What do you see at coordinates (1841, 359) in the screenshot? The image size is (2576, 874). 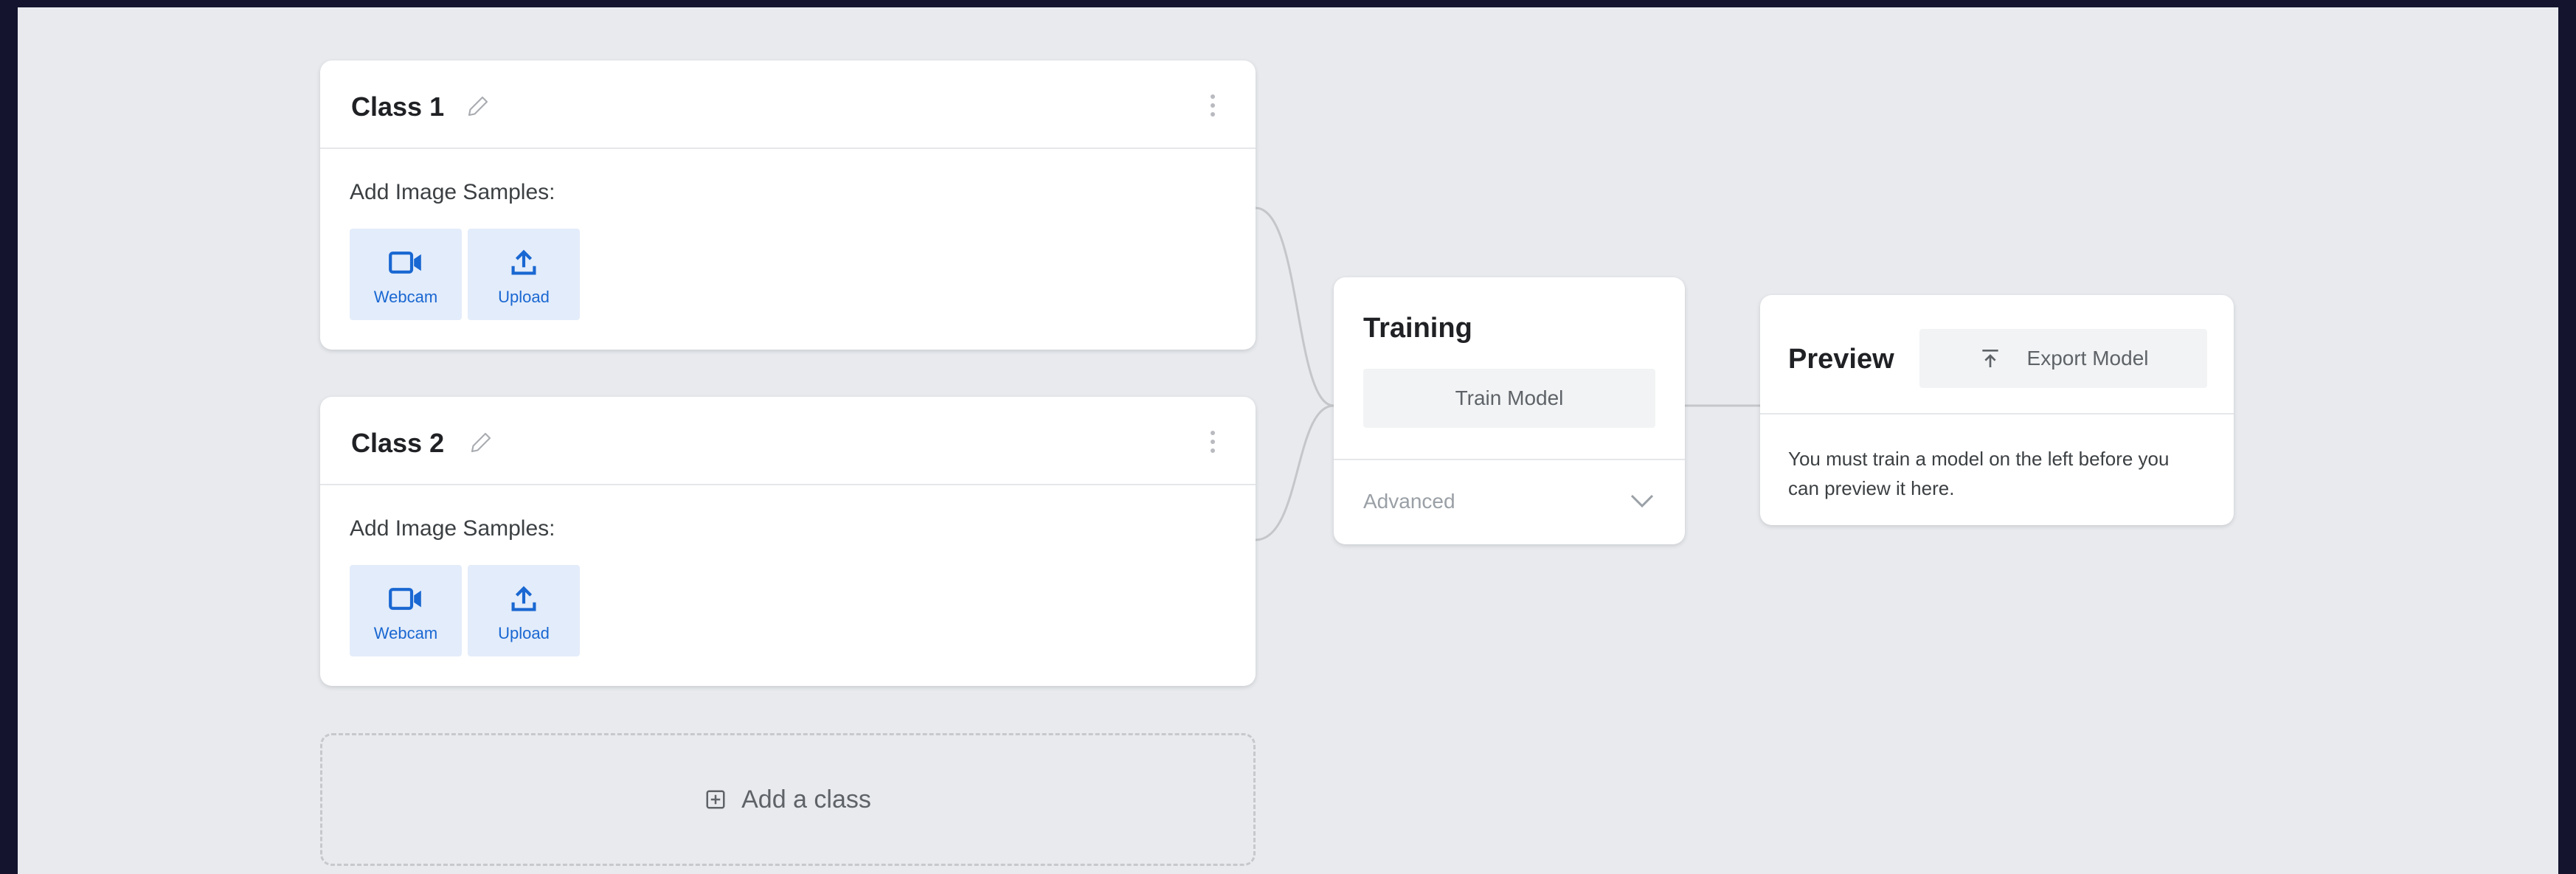 I see `preview-title: Preview` at bounding box center [1841, 359].